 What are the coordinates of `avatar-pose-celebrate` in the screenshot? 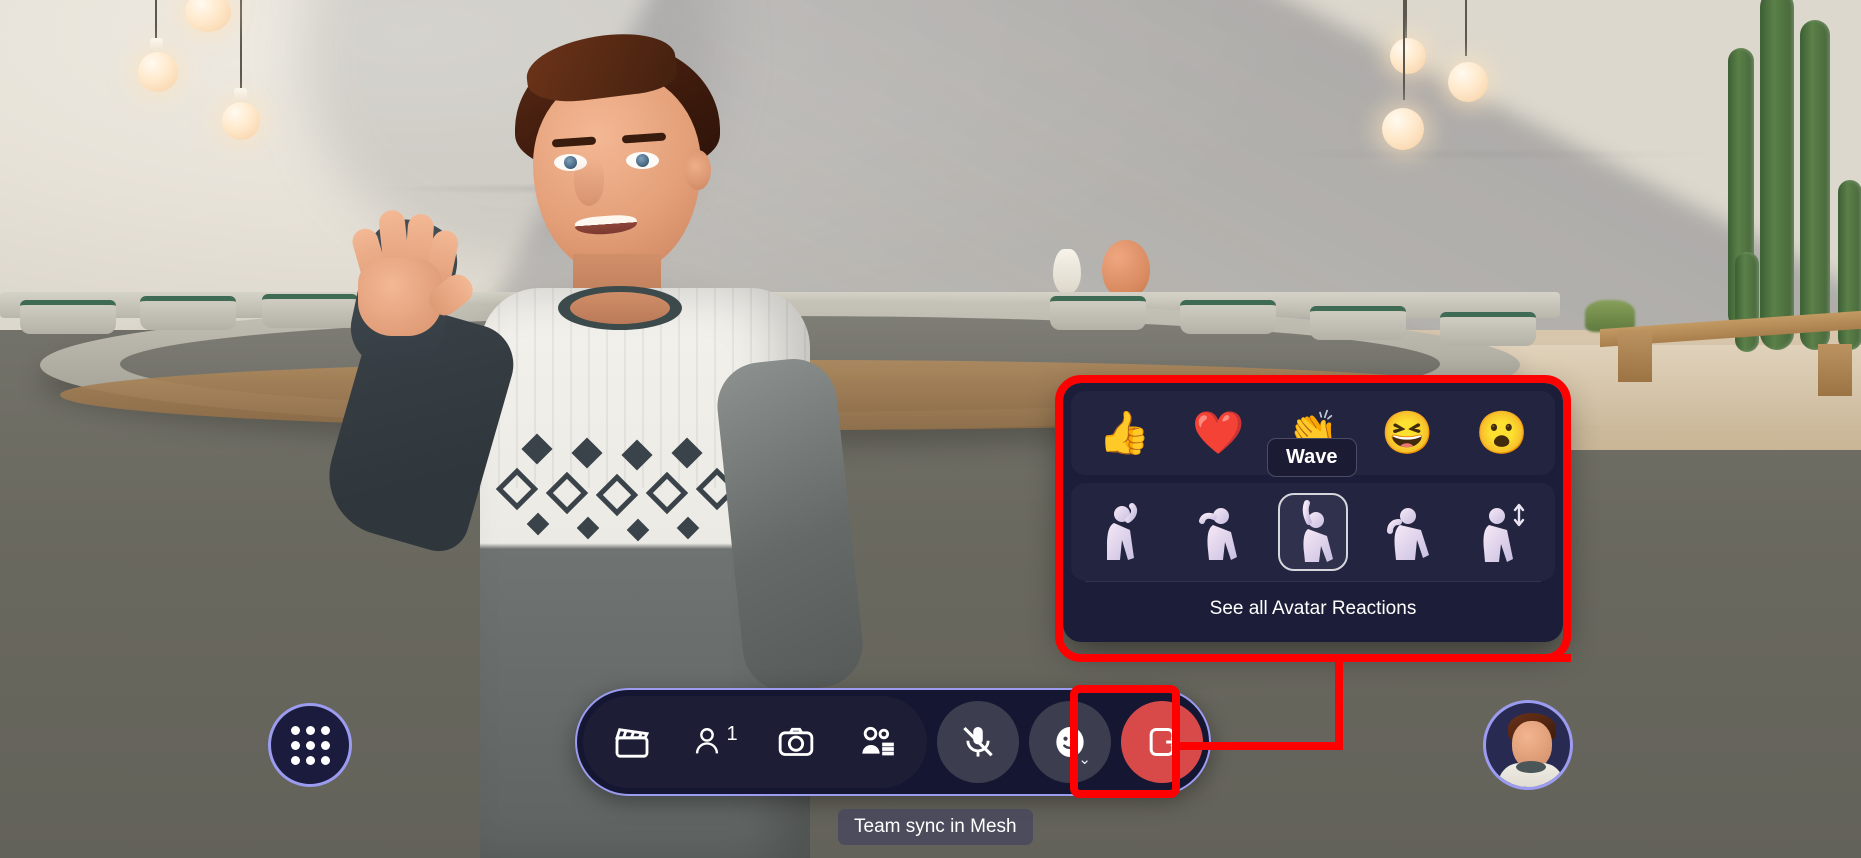 It's located at (1124, 532).